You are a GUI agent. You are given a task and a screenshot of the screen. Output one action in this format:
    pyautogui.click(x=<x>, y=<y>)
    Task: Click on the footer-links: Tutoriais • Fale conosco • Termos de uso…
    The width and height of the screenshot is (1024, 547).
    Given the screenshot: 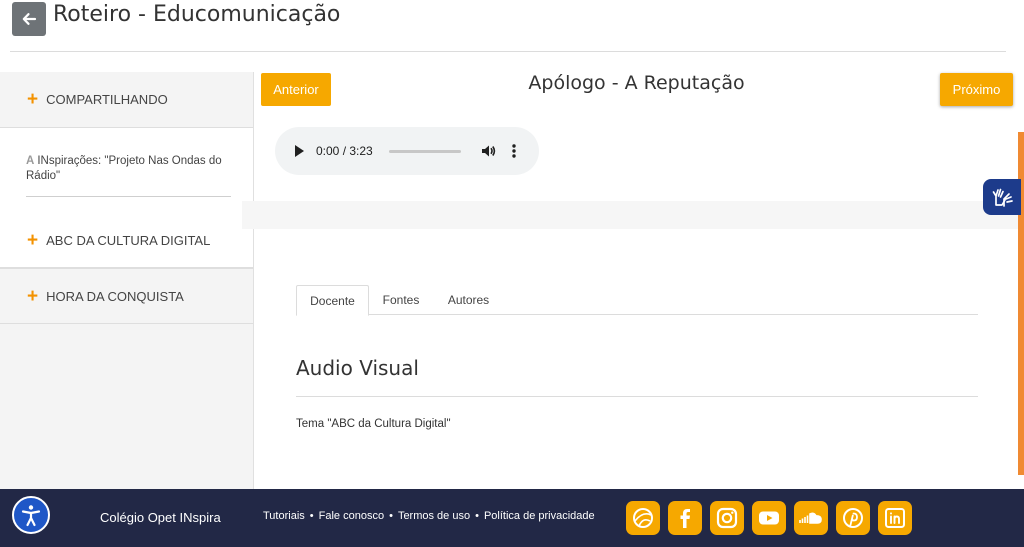 What is the action you would take?
    pyautogui.click(x=429, y=516)
    